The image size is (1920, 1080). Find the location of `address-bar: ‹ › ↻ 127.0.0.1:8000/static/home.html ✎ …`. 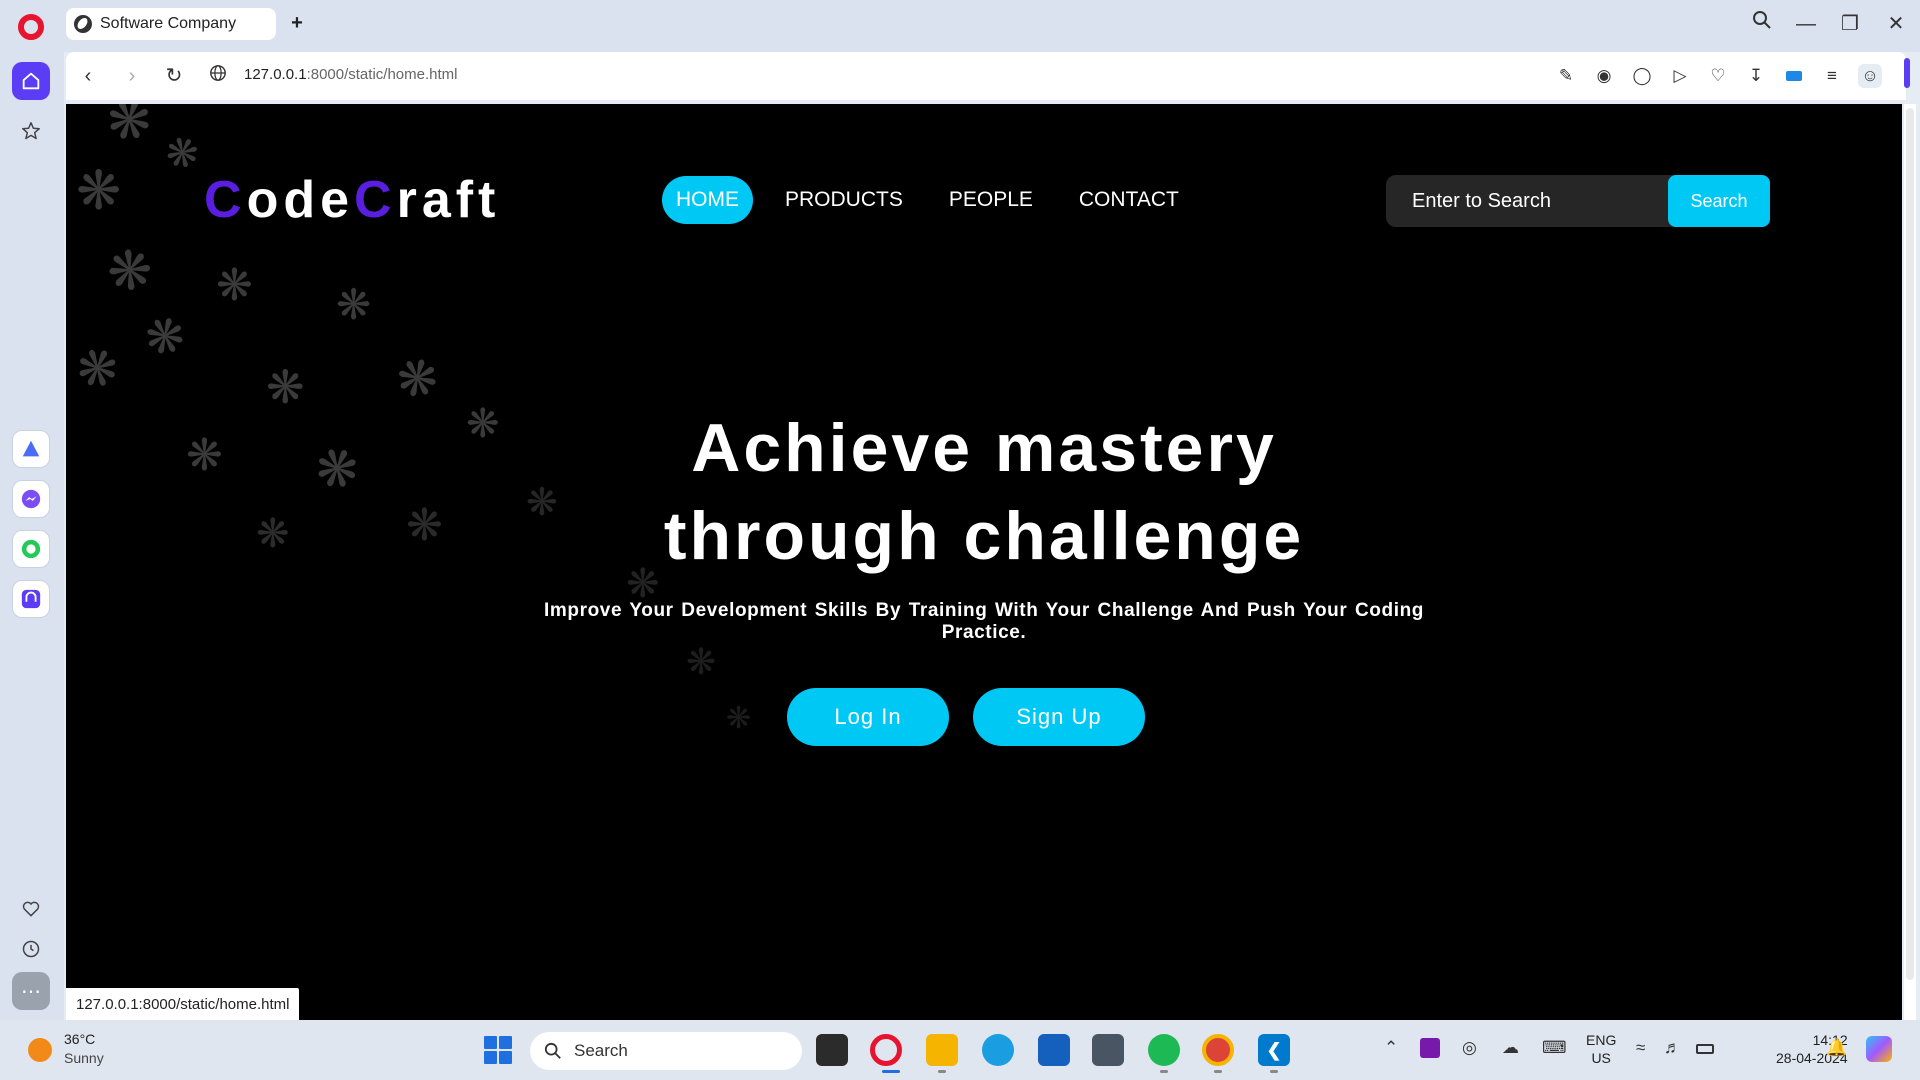

address-bar: ‹ › ↻ 127.0.0.1:8000/static/home.html ✎ … is located at coordinates (986, 76).